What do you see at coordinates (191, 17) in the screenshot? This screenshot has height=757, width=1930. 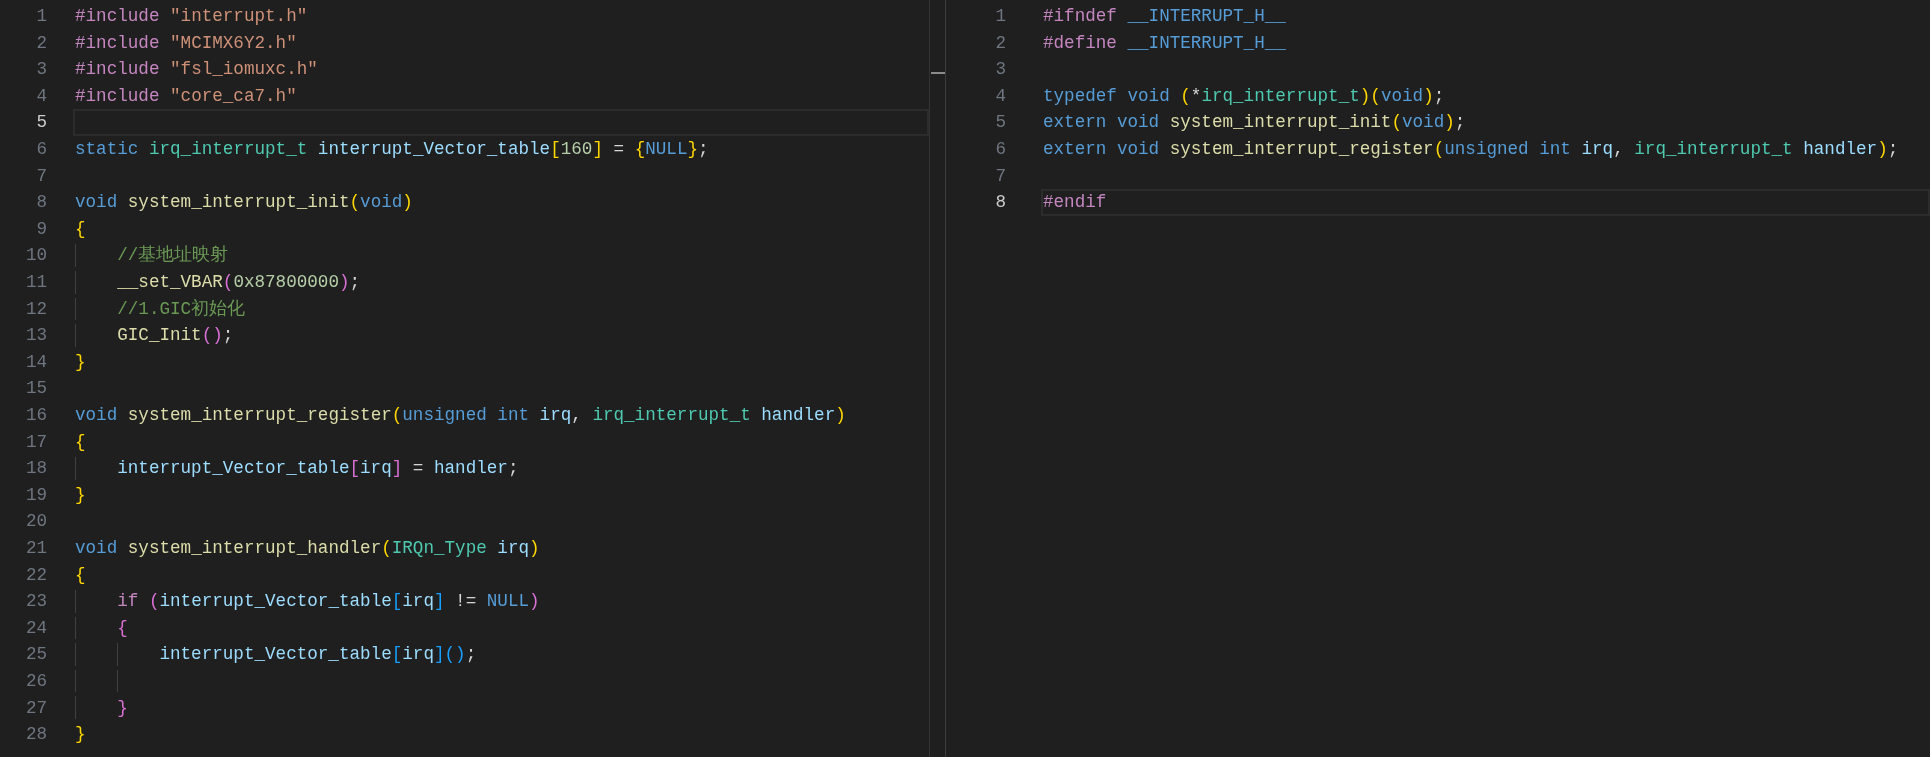 I see `code-line: #include "interrupt.h"` at bounding box center [191, 17].